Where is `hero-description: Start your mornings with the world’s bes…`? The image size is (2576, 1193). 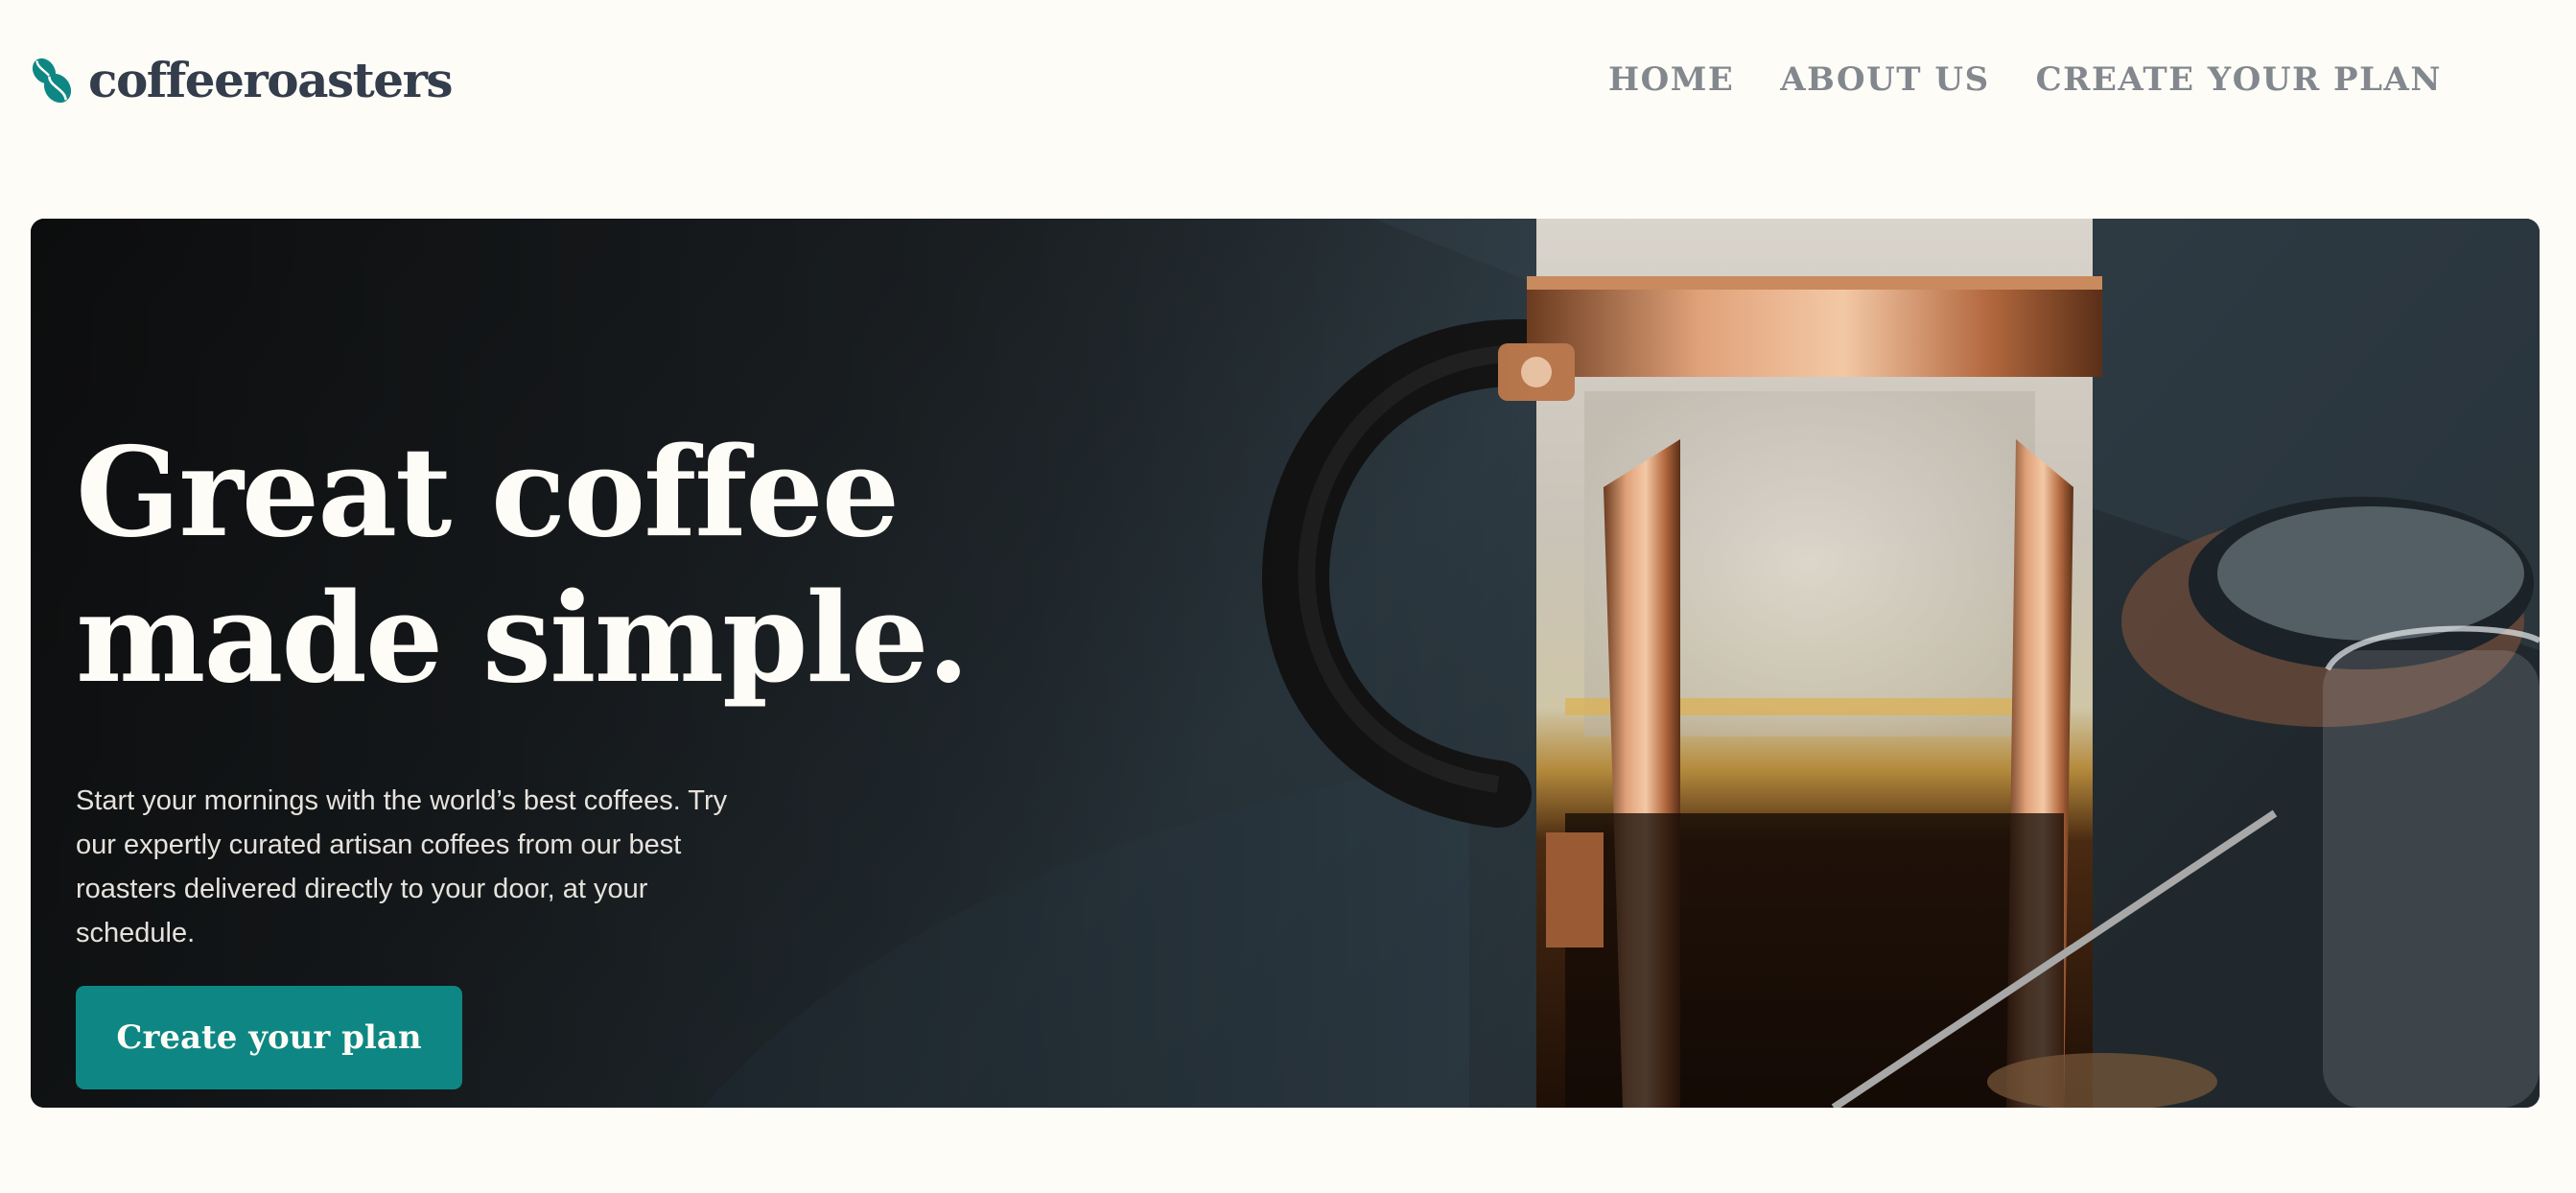
hero-description: Start your mornings with the world’s bes… is located at coordinates (402, 866).